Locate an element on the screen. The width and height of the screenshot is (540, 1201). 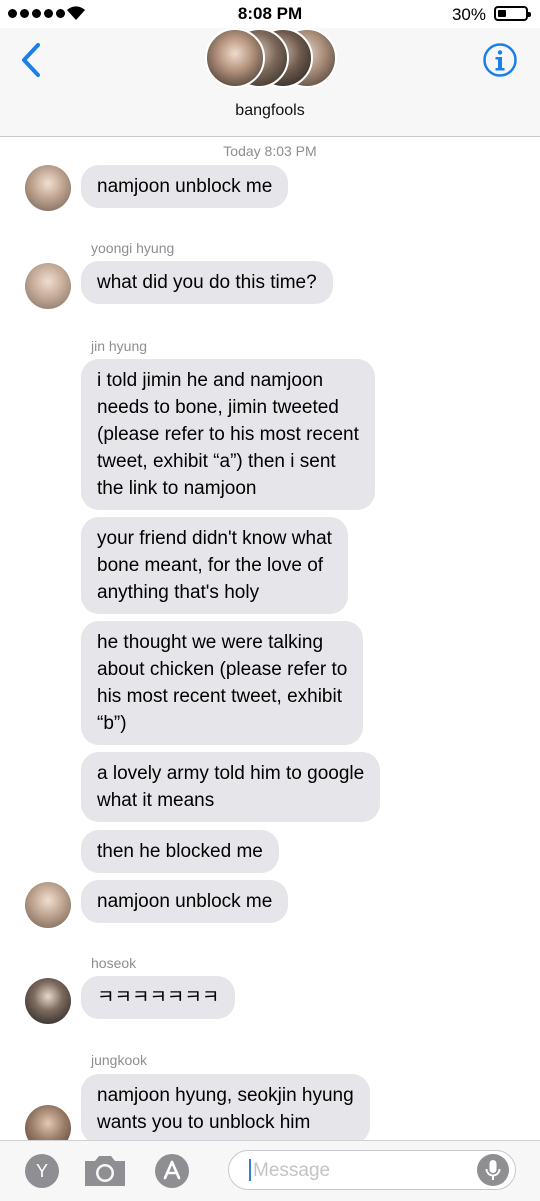
back-chevron-icon is located at coordinates (31, 60).